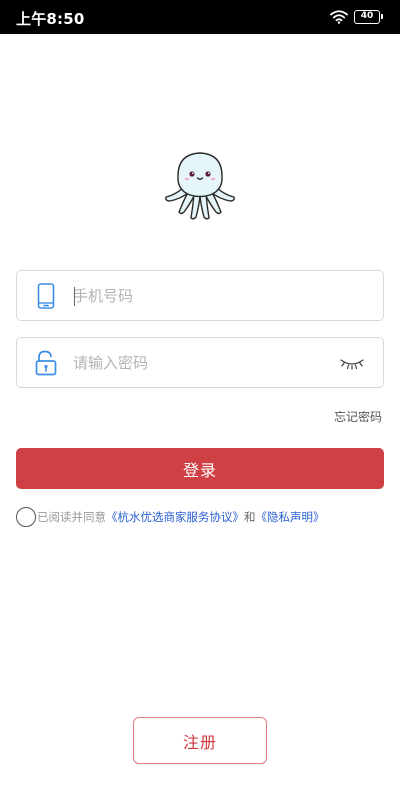 This screenshot has width=400, height=800. I want to click on password-input, so click(208, 363).